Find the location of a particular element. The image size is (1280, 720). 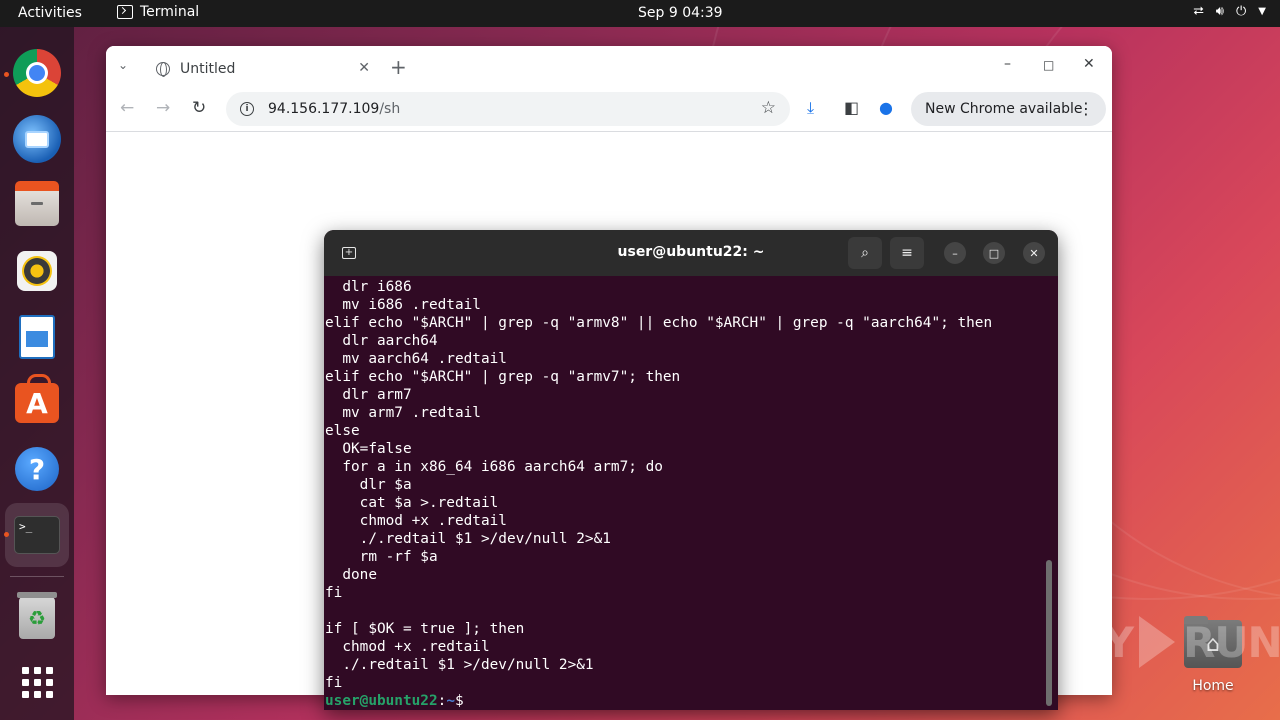

terminal-line: done is located at coordinates (351, 575).